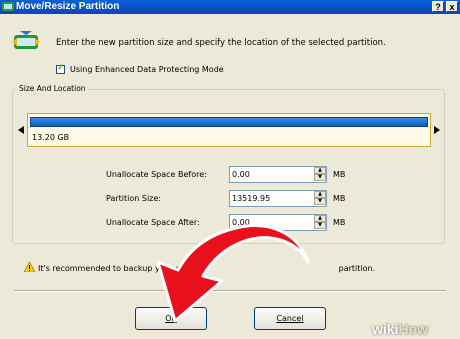 The height and width of the screenshot is (339, 460). I want to click on unallocate-before-label: Unallocate Space Before:, so click(156, 174).